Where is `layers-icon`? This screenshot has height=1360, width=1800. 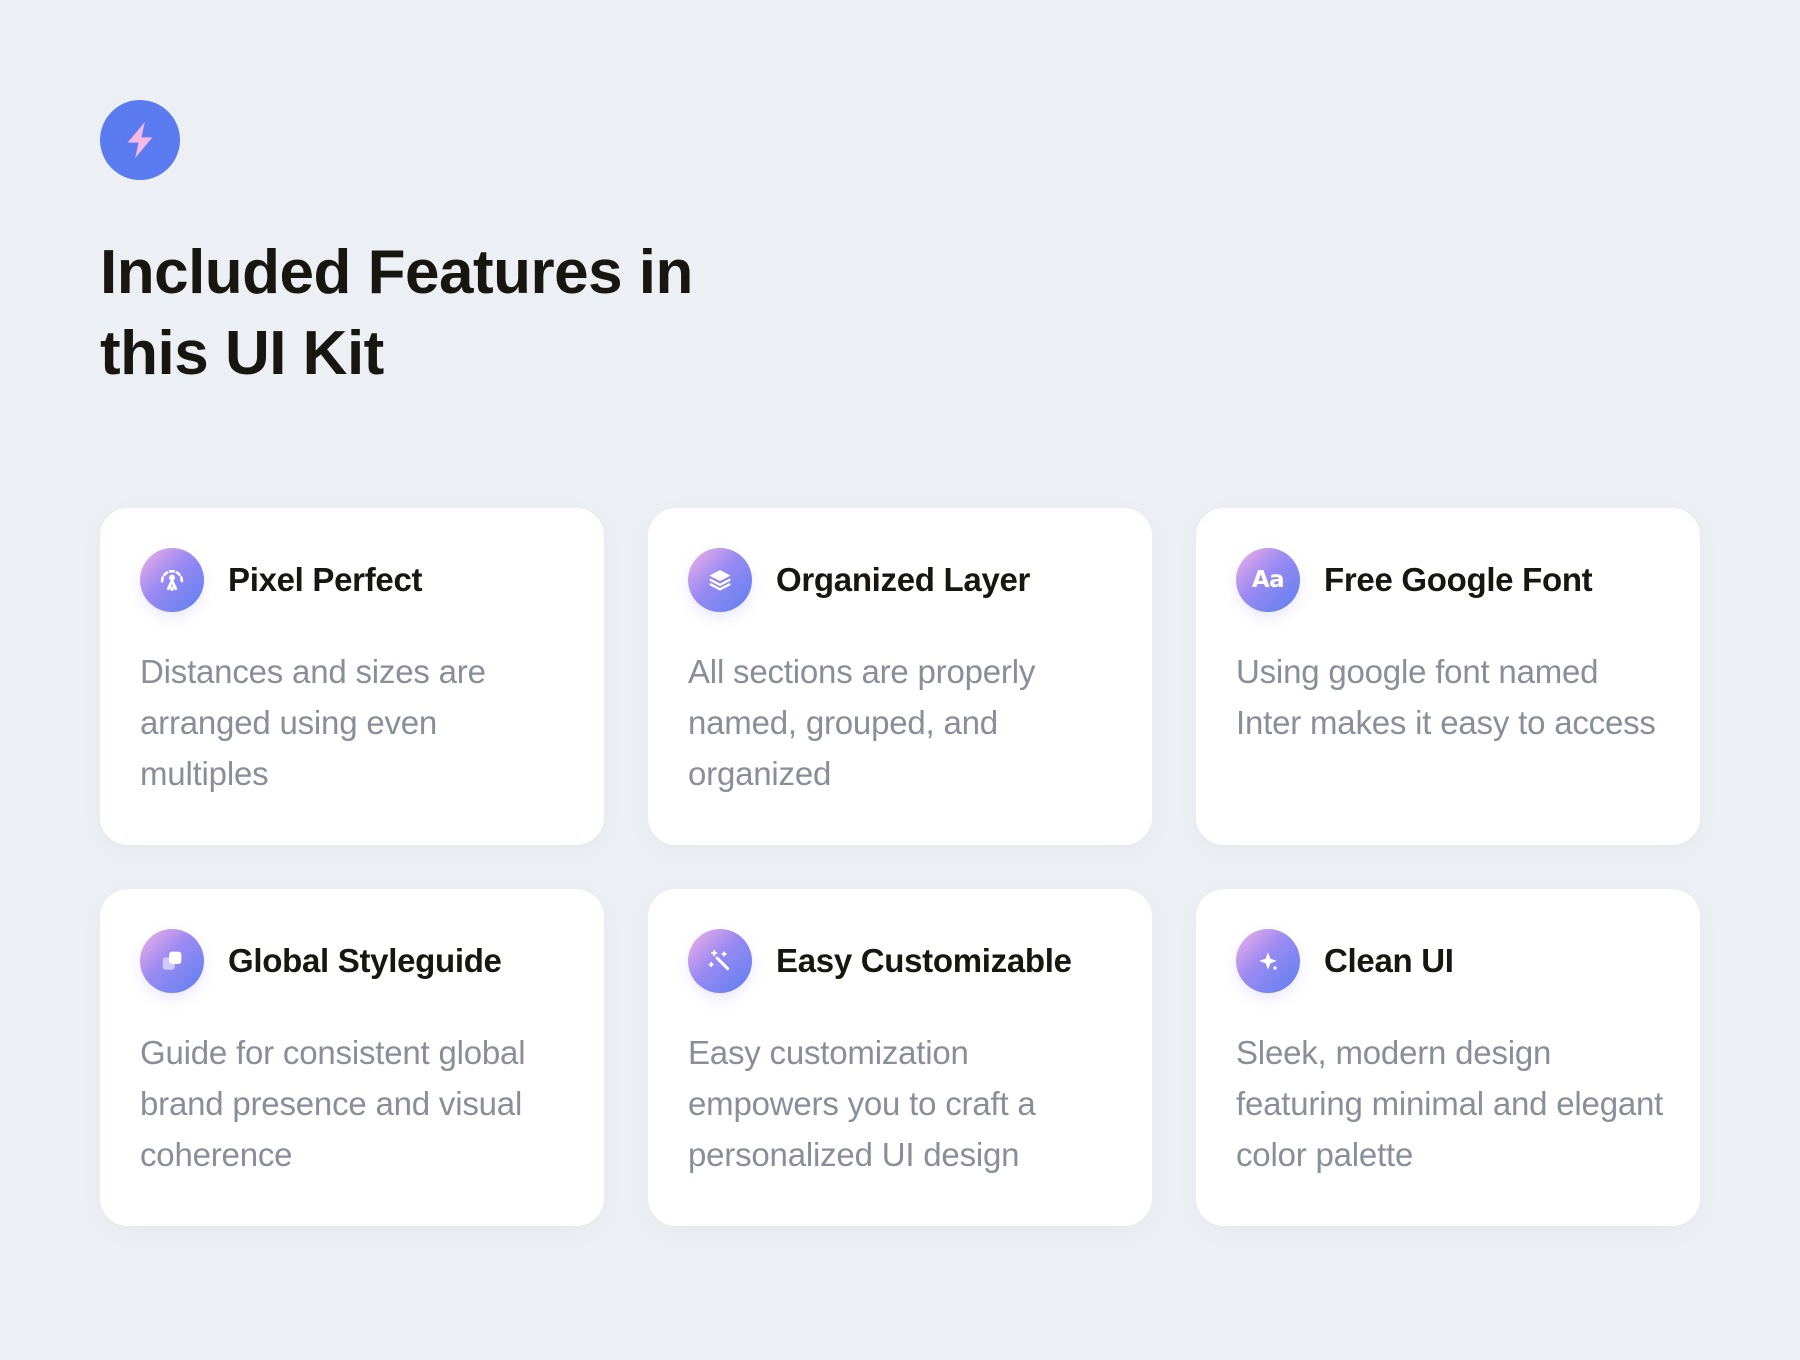 layers-icon is located at coordinates (720, 580).